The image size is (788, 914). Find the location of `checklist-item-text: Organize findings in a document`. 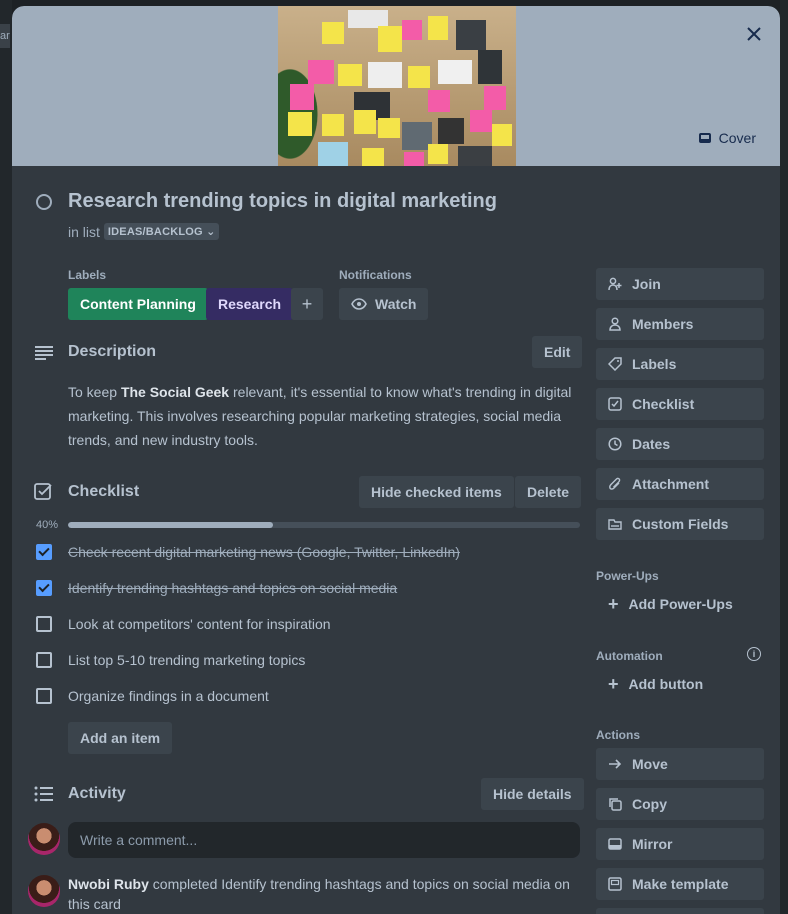

checklist-item-text: Organize findings in a document is located at coordinates (168, 696).